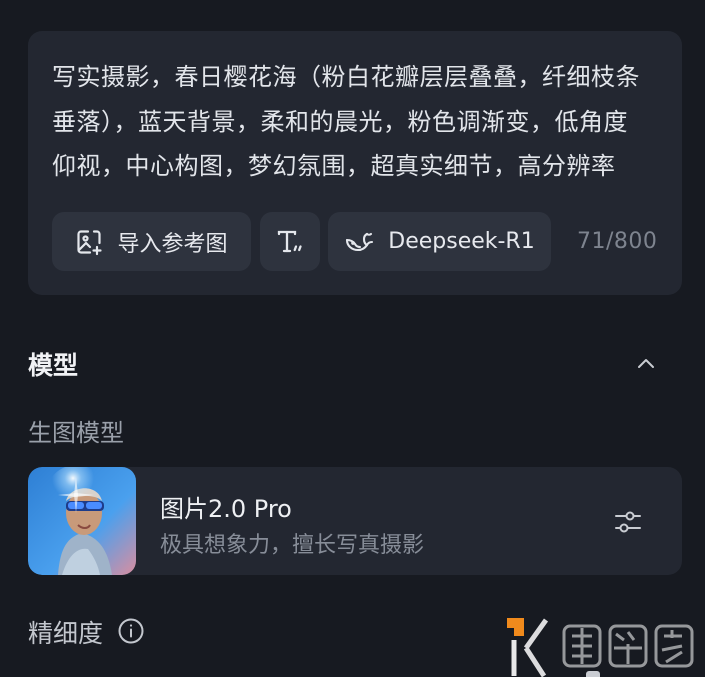 The height and width of the screenshot is (677, 705). I want to click on info-icon, so click(131, 631).